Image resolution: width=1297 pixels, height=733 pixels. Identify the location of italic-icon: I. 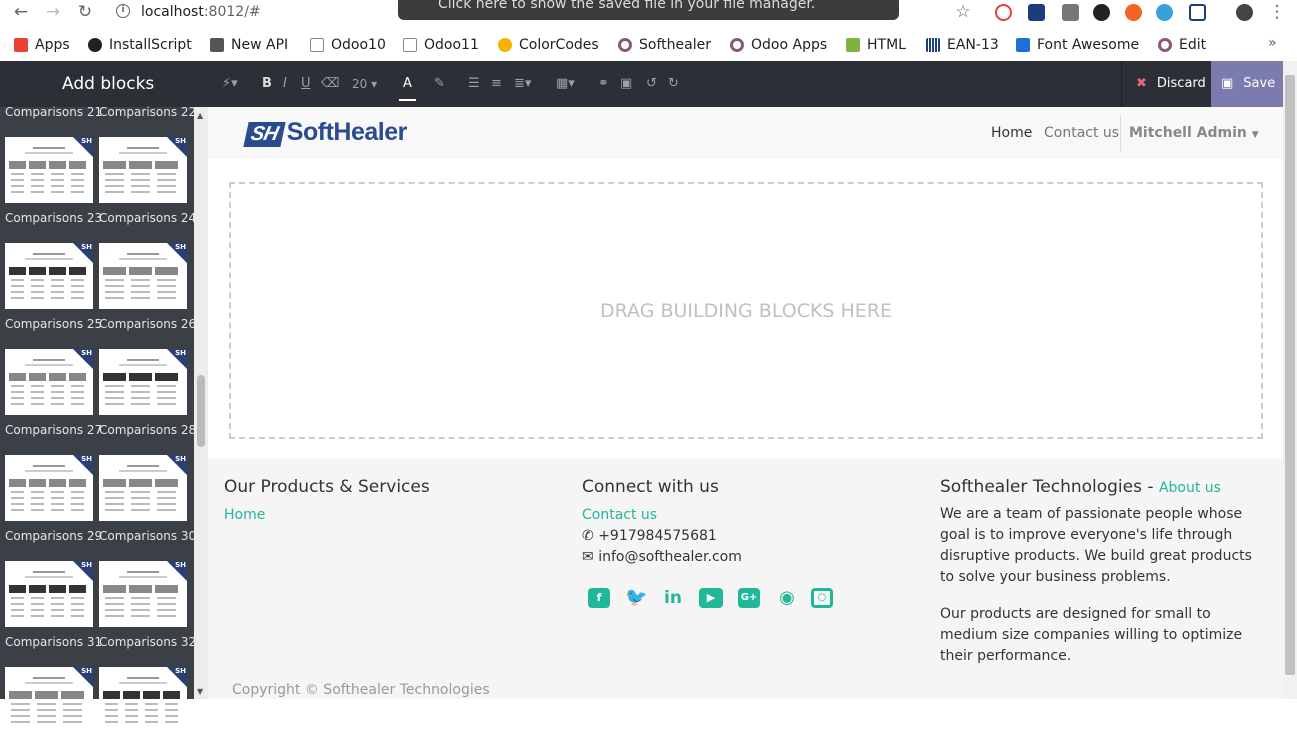
(285, 84).